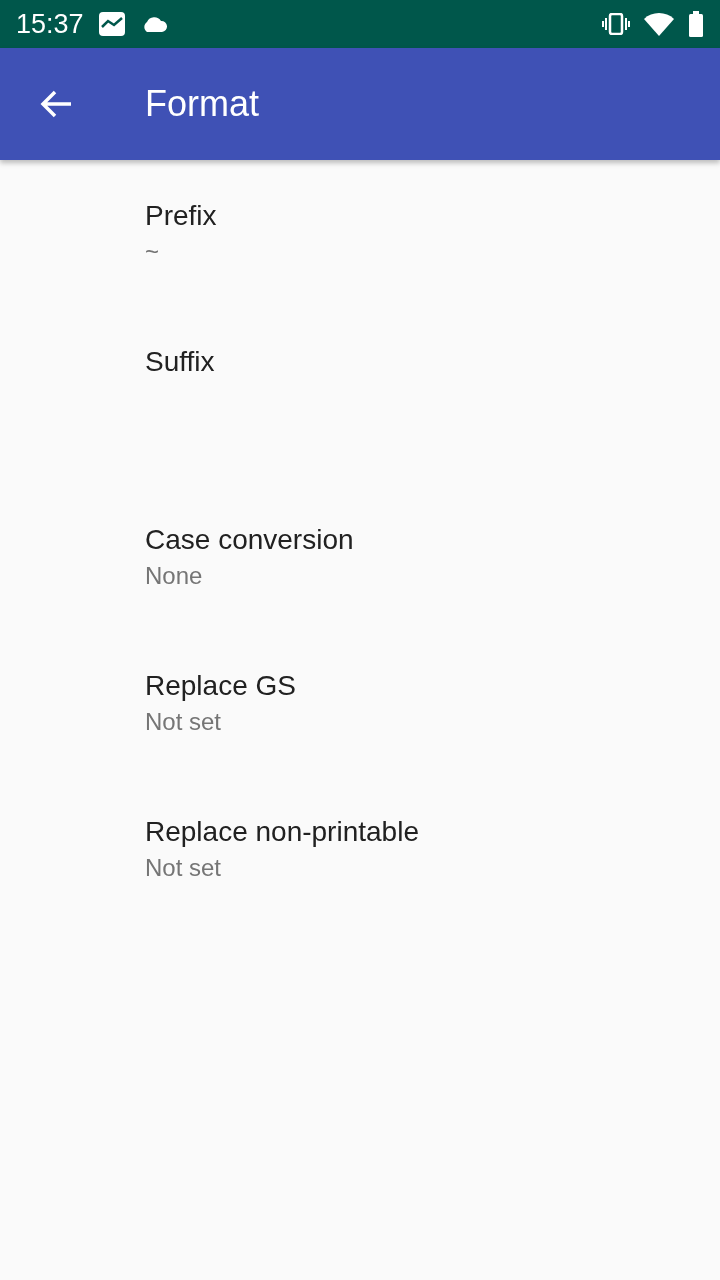 The width and height of the screenshot is (720, 1280). What do you see at coordinates (249, 540) in the screenshot?
I see `preference-title: Case conversion` at bounding box center [249, 540].